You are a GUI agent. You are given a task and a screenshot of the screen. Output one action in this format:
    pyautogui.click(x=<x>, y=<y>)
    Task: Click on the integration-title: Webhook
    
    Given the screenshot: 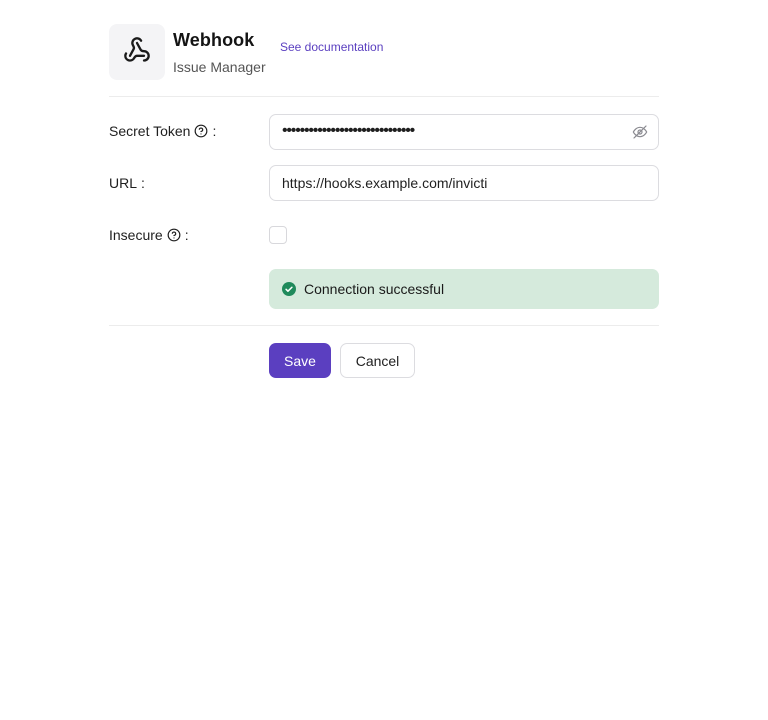 What is the action you would take?
    pyautogui.click(x=214, y=40)
    